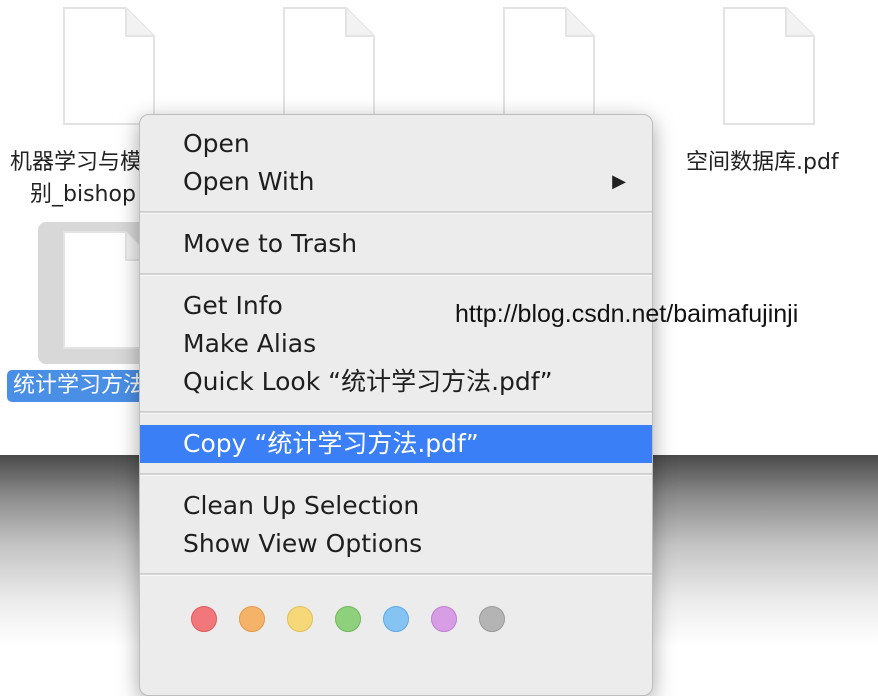 The height and width of the screenshot is (696, 878). What do you see at coordinates (396, 619) in the screenshot?
I see `tag-blue-dot` at bounding box center [396, 619].